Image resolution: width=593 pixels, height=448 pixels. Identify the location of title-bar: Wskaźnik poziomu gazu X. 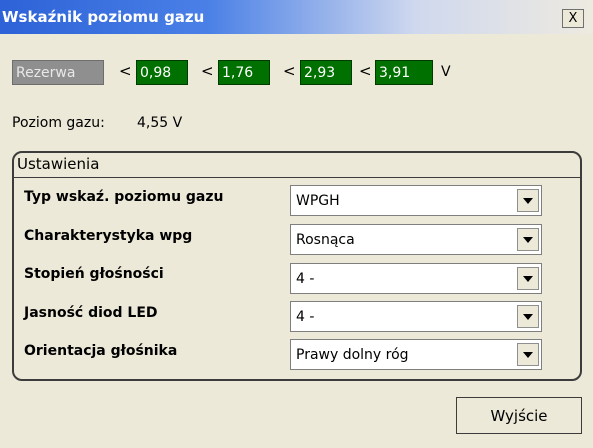
(296, 17).